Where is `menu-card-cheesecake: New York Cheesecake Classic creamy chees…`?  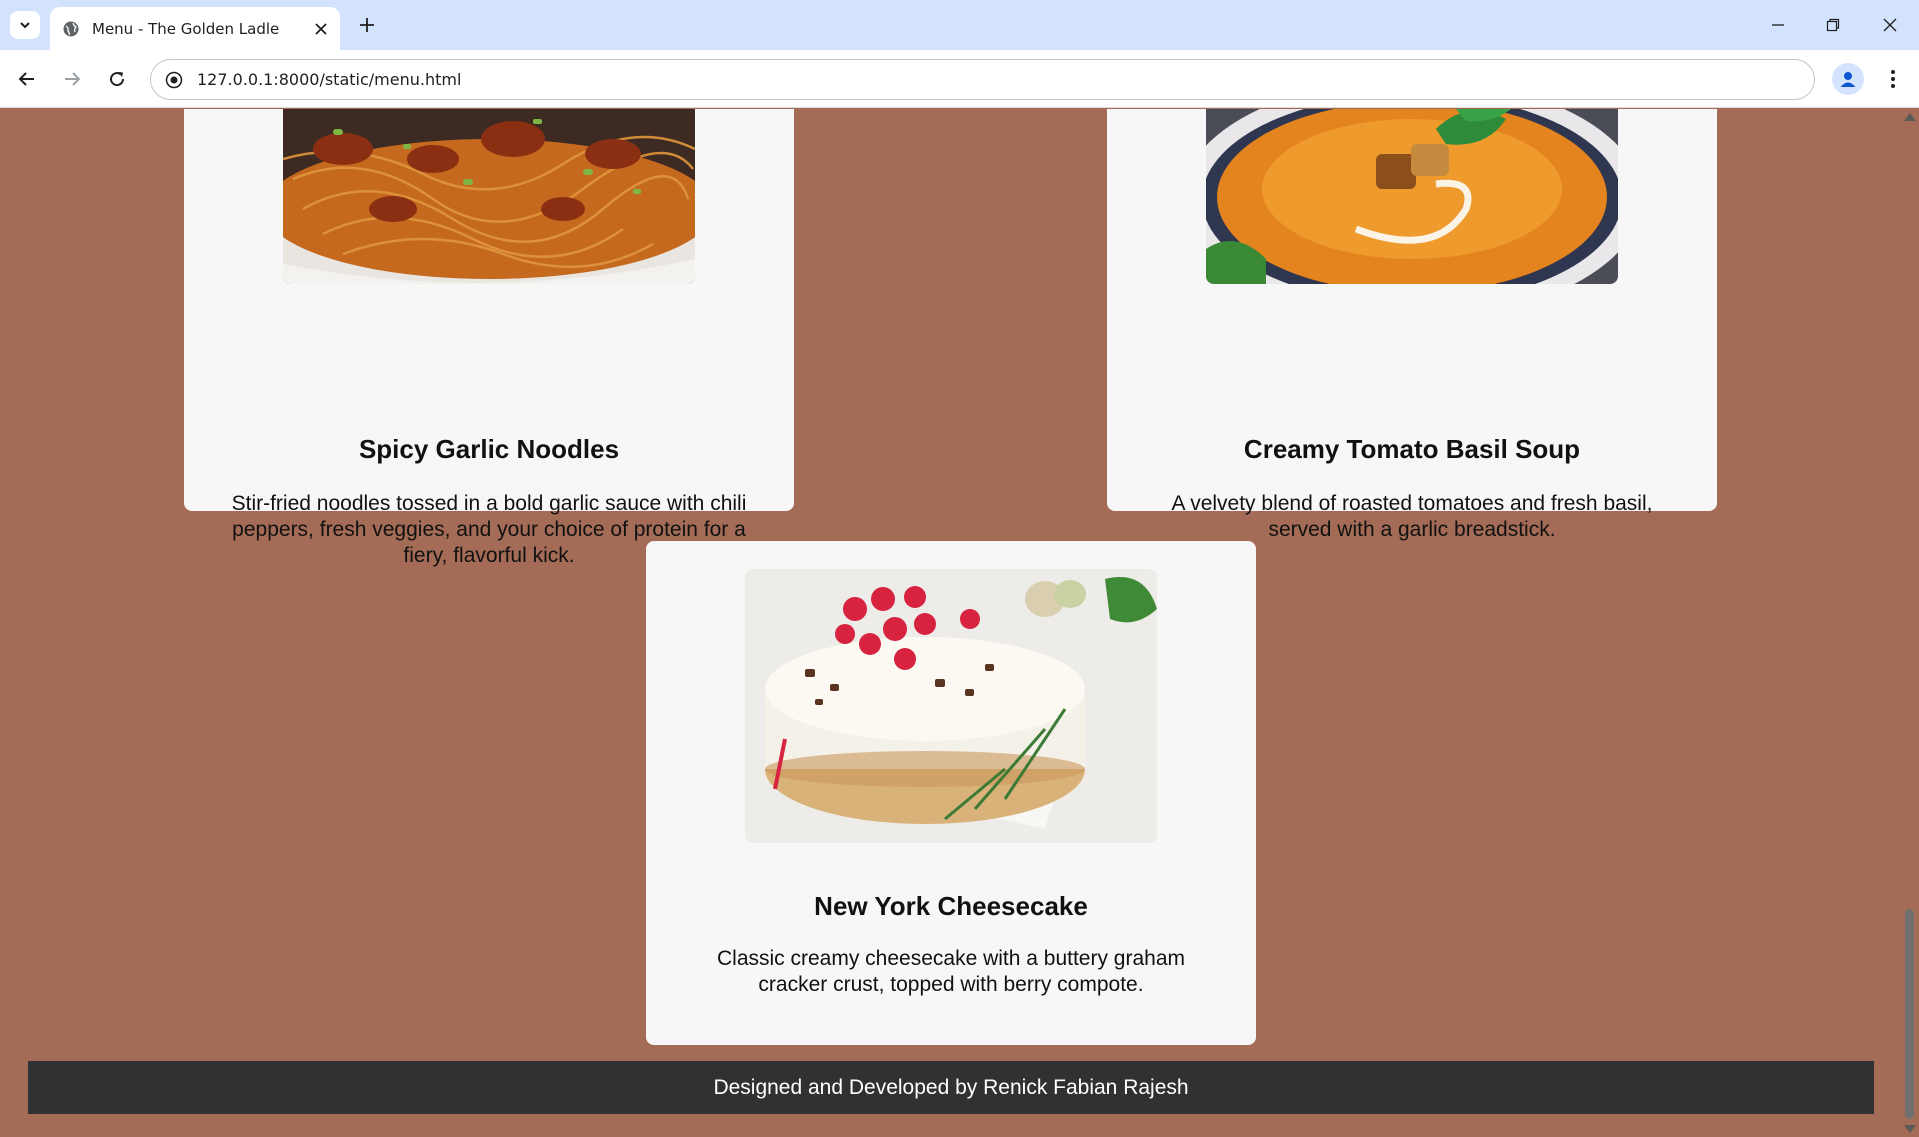 menu-card-cheesecake: New York Cheesecake Classic creamy chees… is located at coordinates (951, 793).